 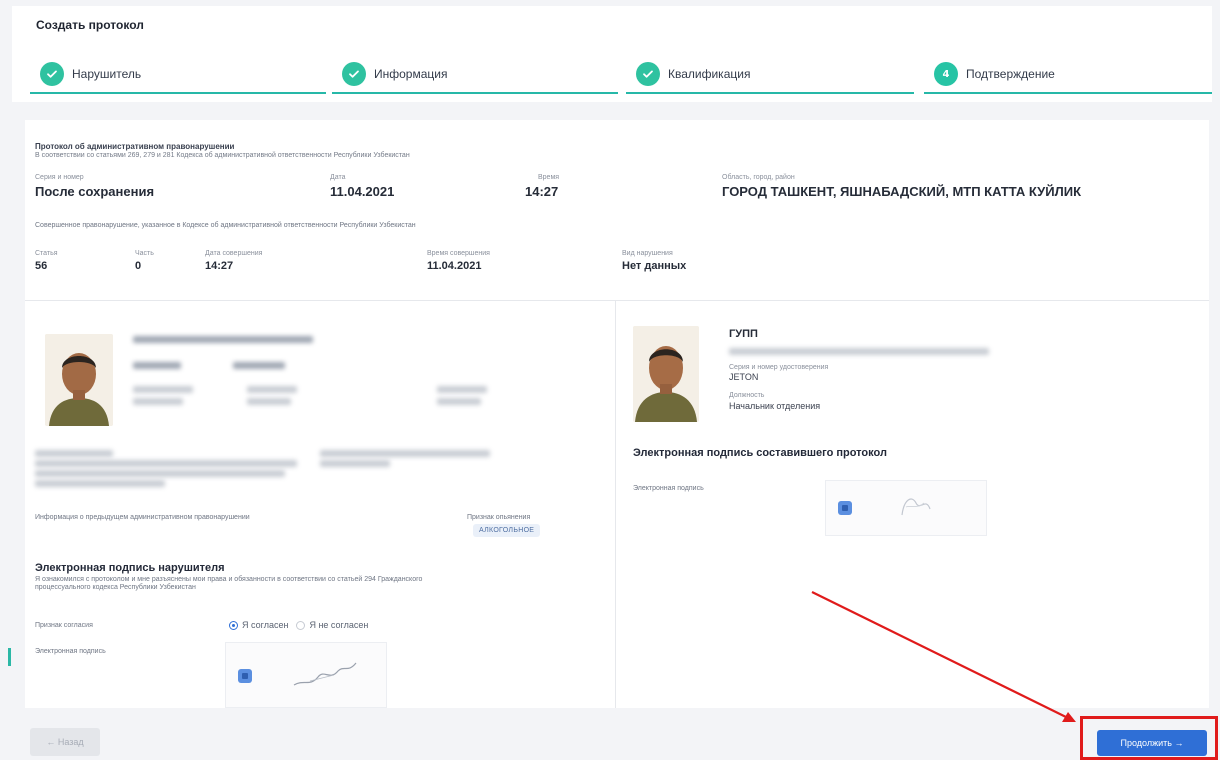 What do you see at coordinates (338, 177) in the screenshot?
I see `date-label: Дата` at bounding box center [338, 177].